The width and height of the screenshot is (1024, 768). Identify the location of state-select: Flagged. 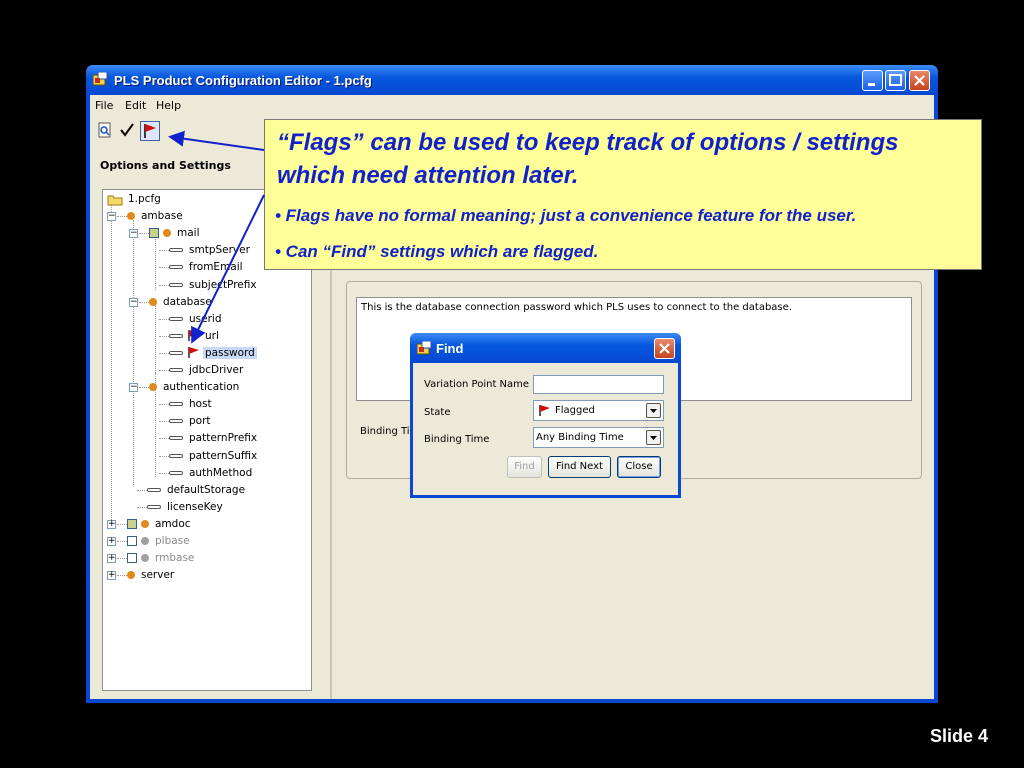
(598, 410).